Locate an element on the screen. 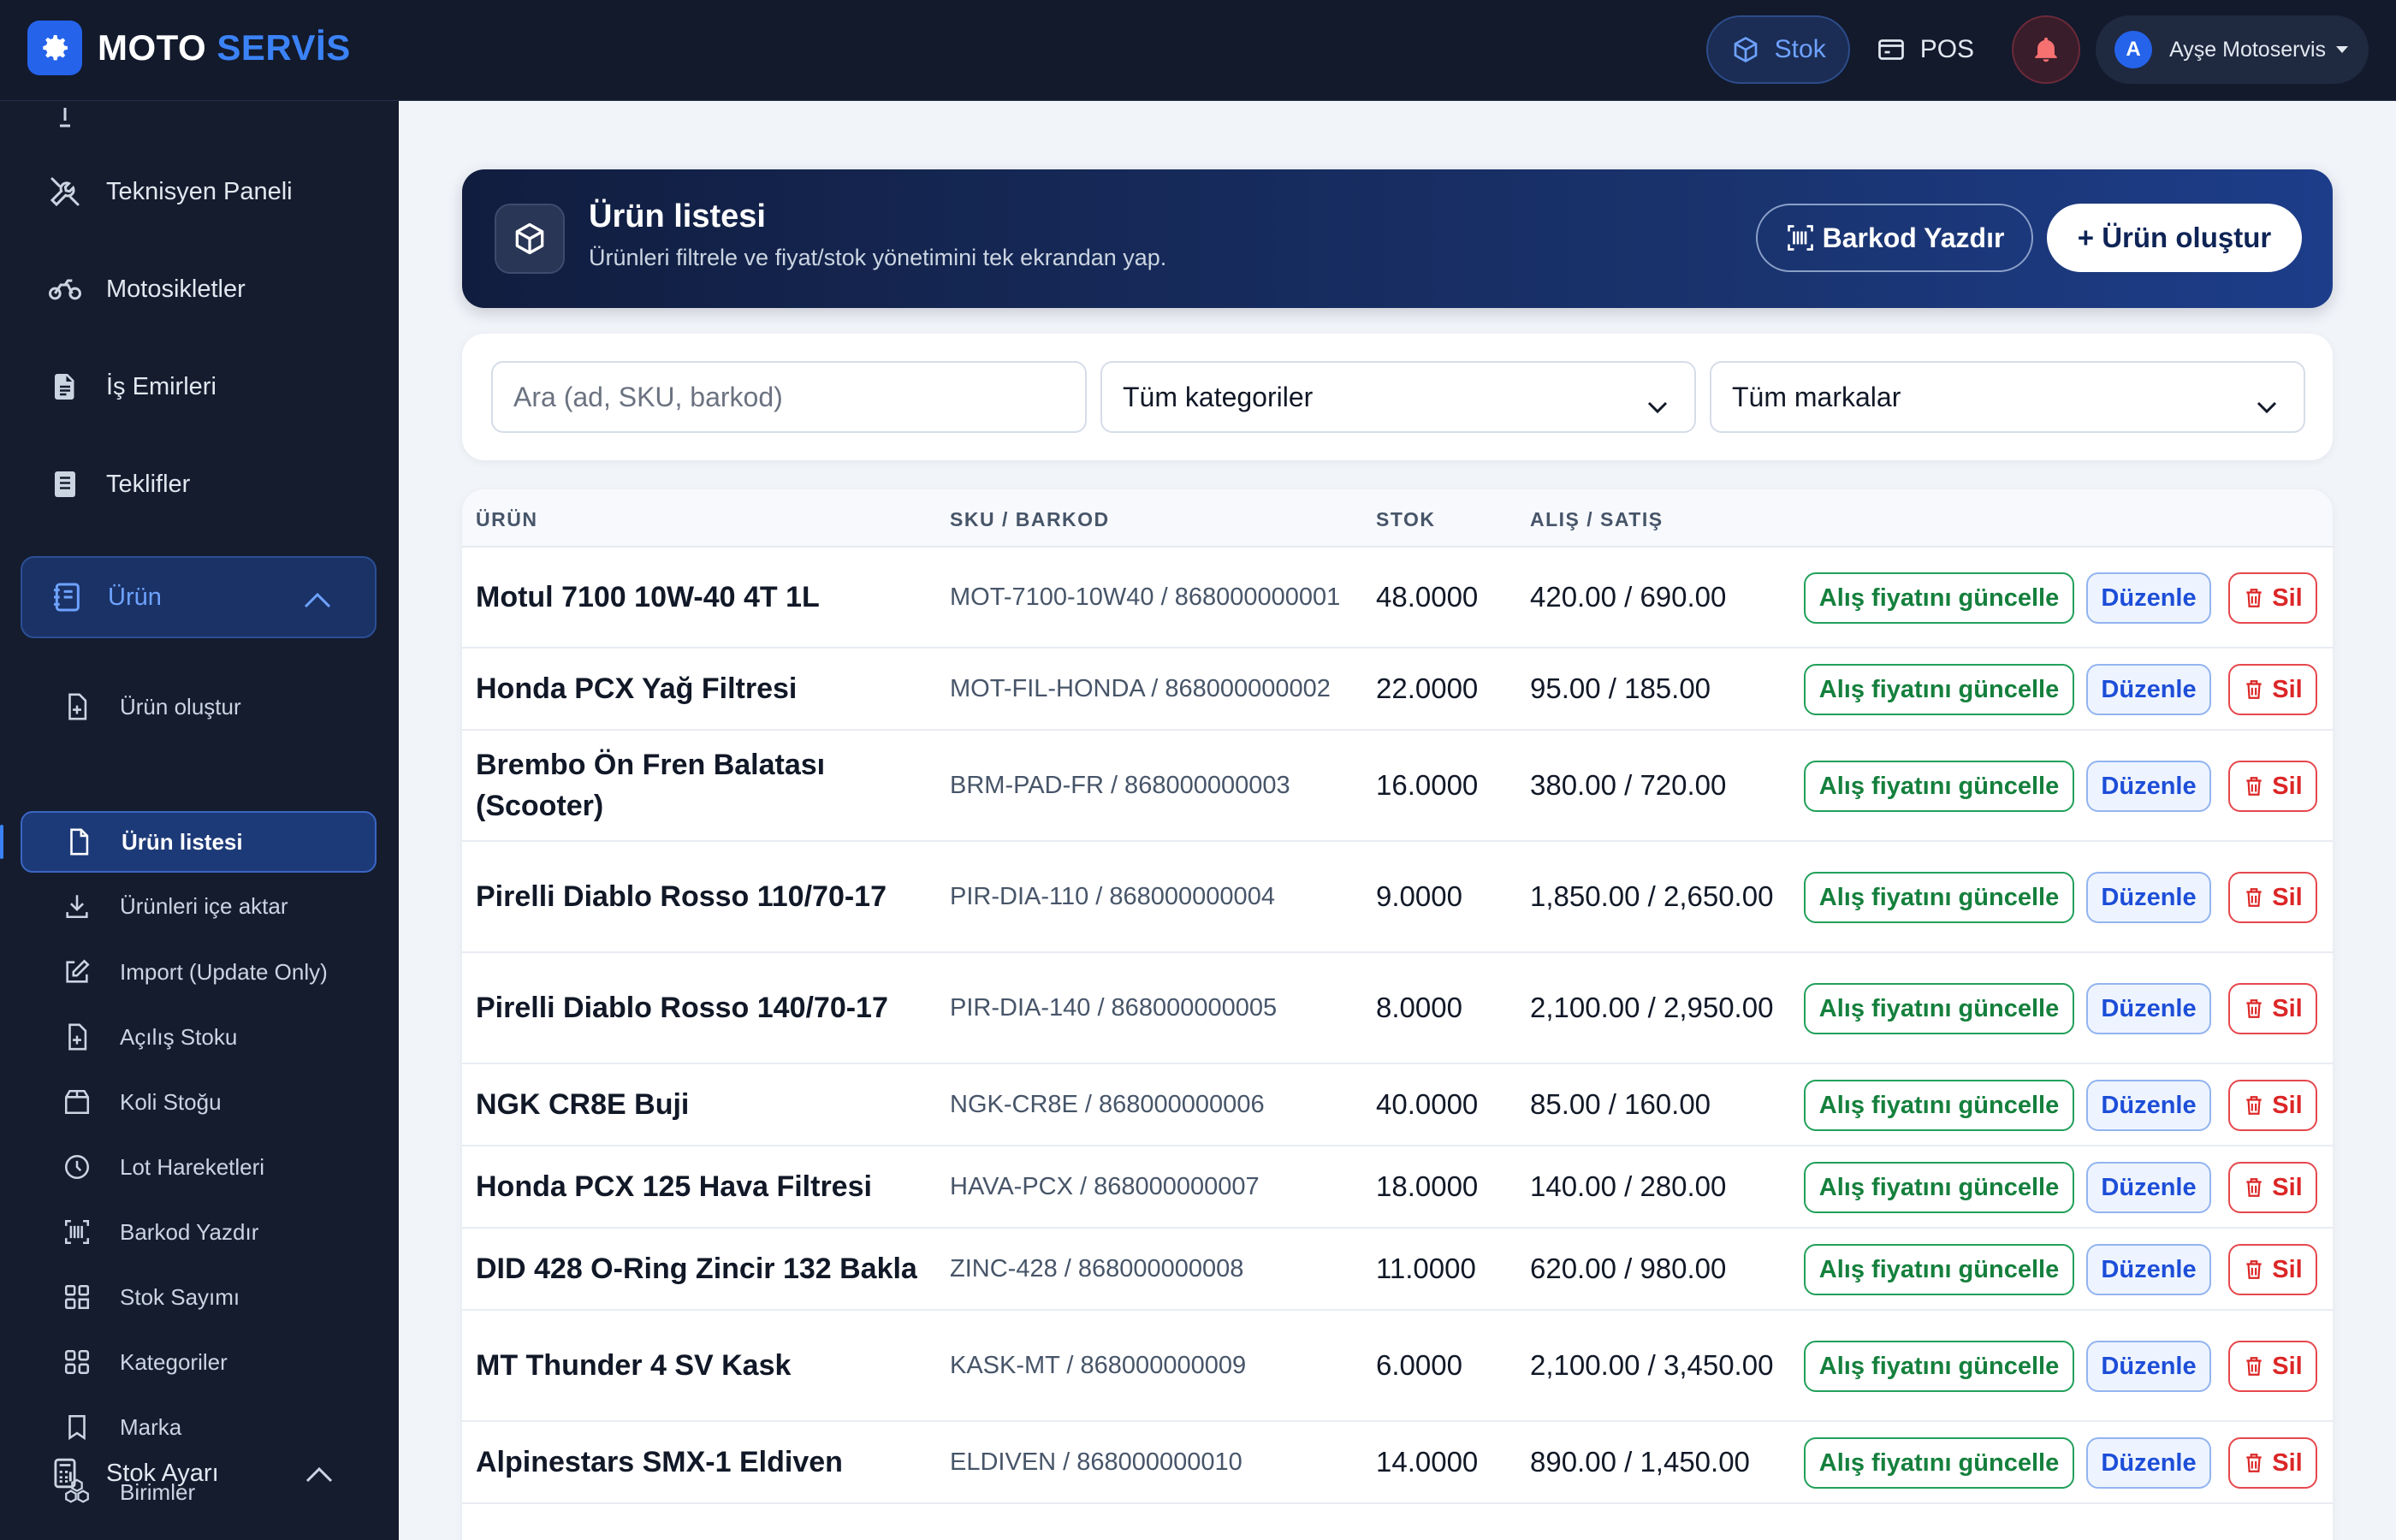  product-name: DID 428 O-Ring Zincir 132 Bakla is located at coordinates (696, 1269).